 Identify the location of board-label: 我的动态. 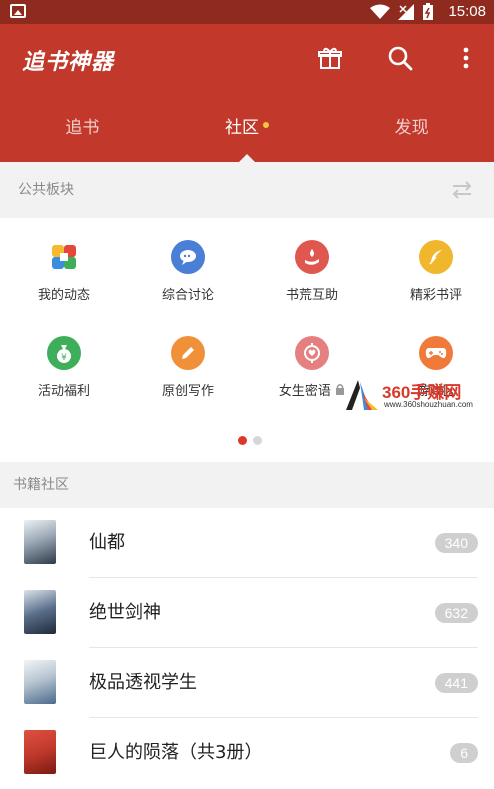
(63, 295).